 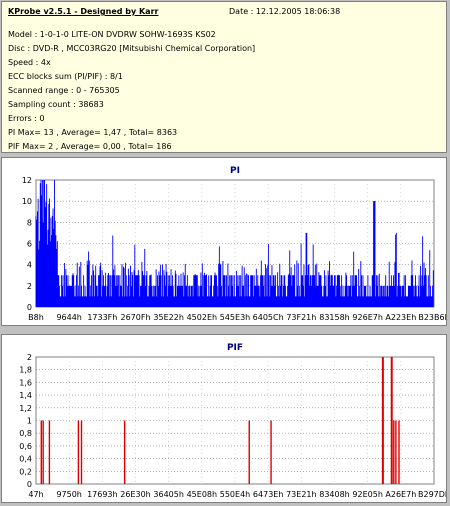 What do you see at coordinates (235, 494) in the screenshot?
I see `x-tick-label: 550E4h` at bounding box center [235, 494].